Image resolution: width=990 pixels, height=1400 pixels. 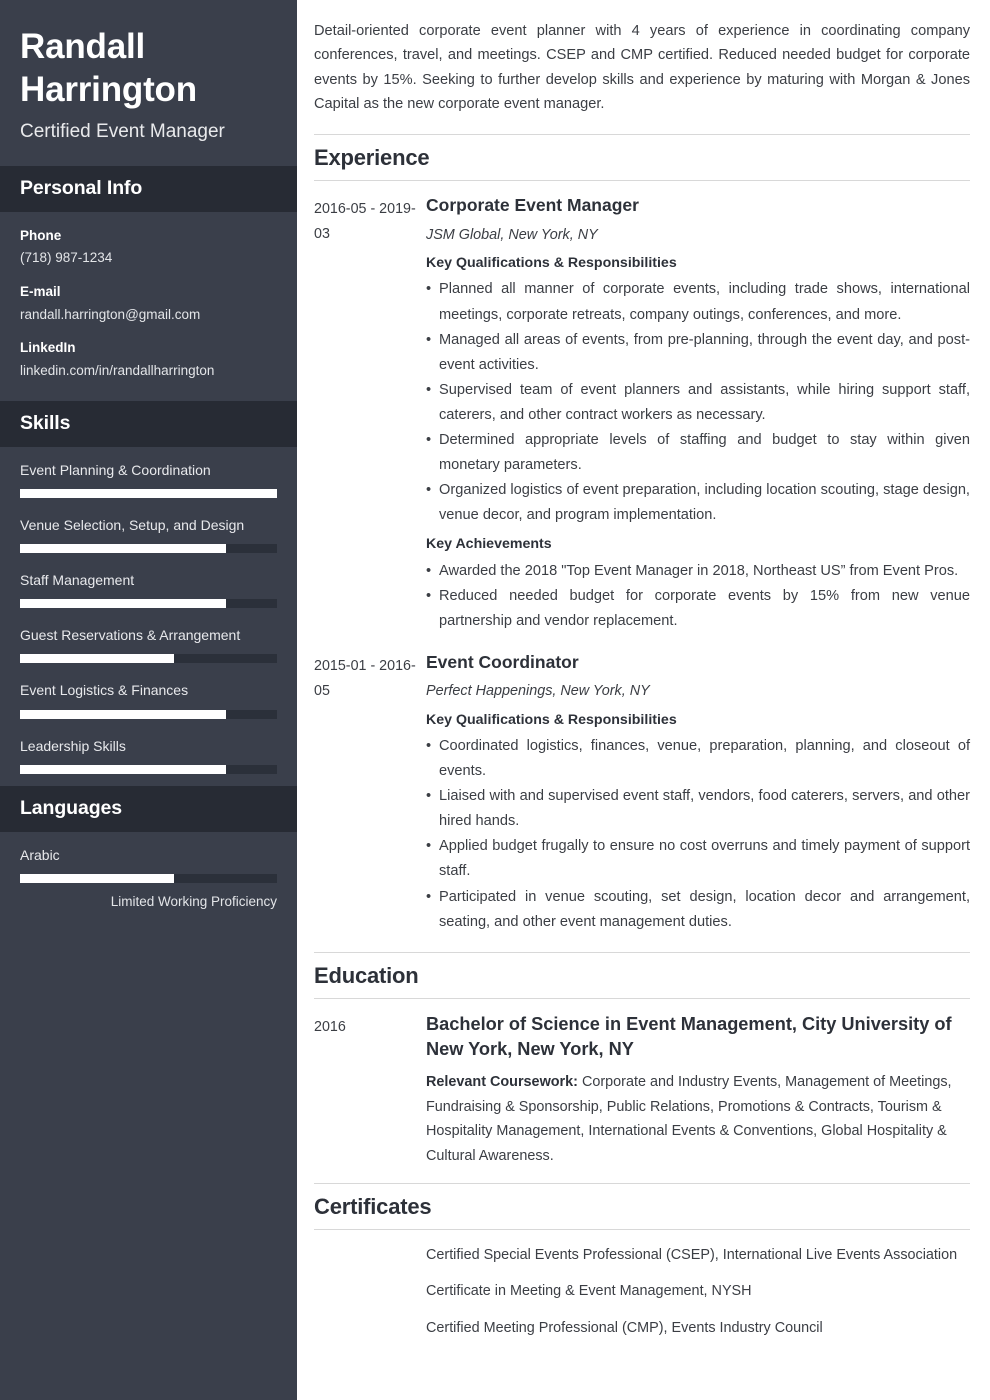 I want to click on contact-label: E-mail, so click(x=40, y=292).